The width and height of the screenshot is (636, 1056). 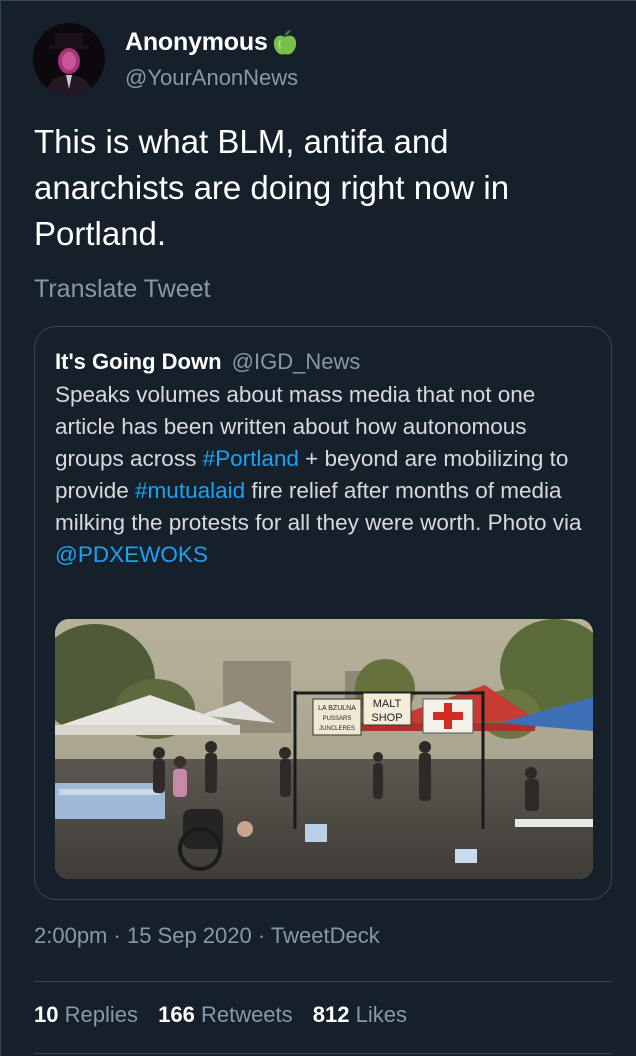 I want to click on tweet-meta: 2:00pm · 15 Sep 2020 · TweetDeck, so click(x=207, y=936).